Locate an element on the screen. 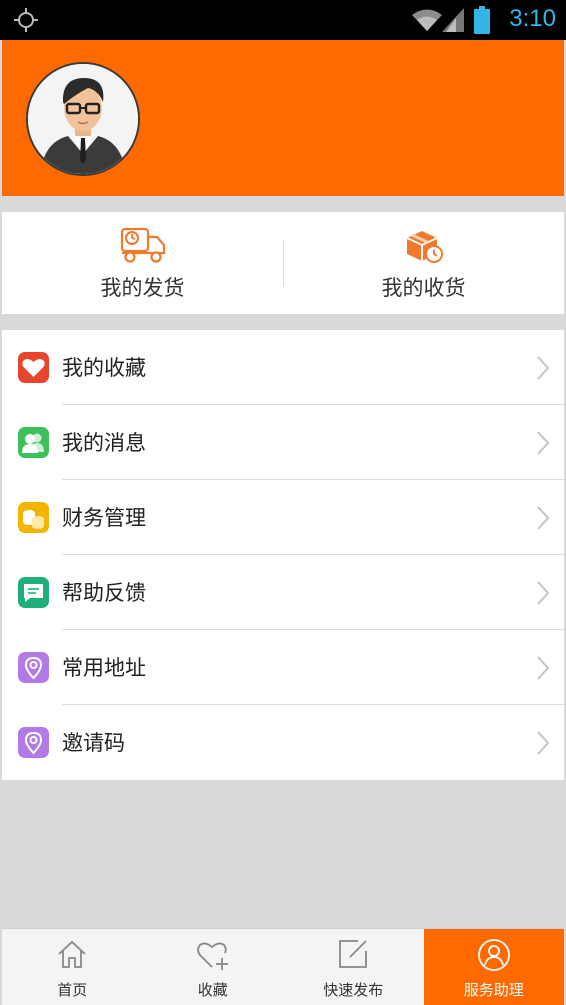  delivery-truck-icon is located at coordinates (142, 245).